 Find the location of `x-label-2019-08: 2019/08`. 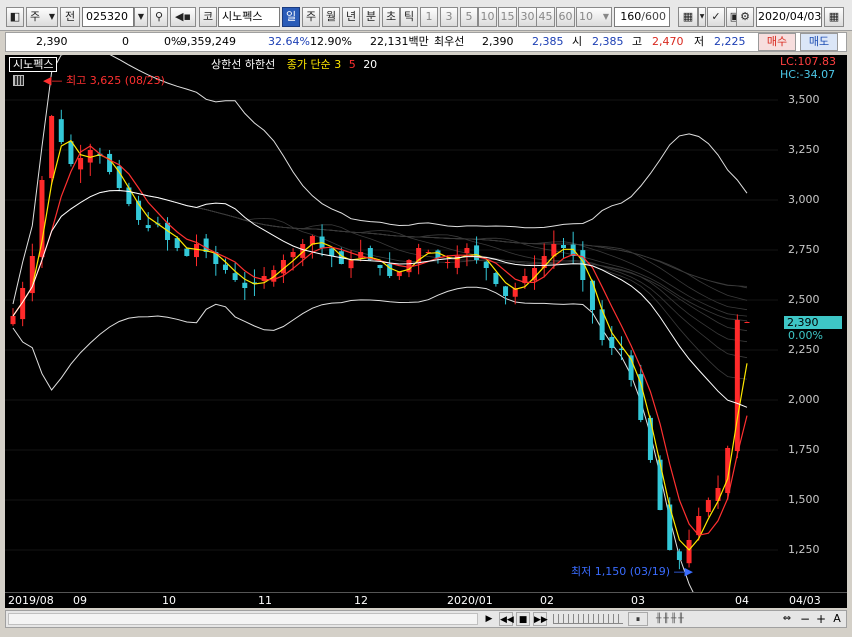

x-label-2019-08: 2019/08 is located at coordinates (31, 600).